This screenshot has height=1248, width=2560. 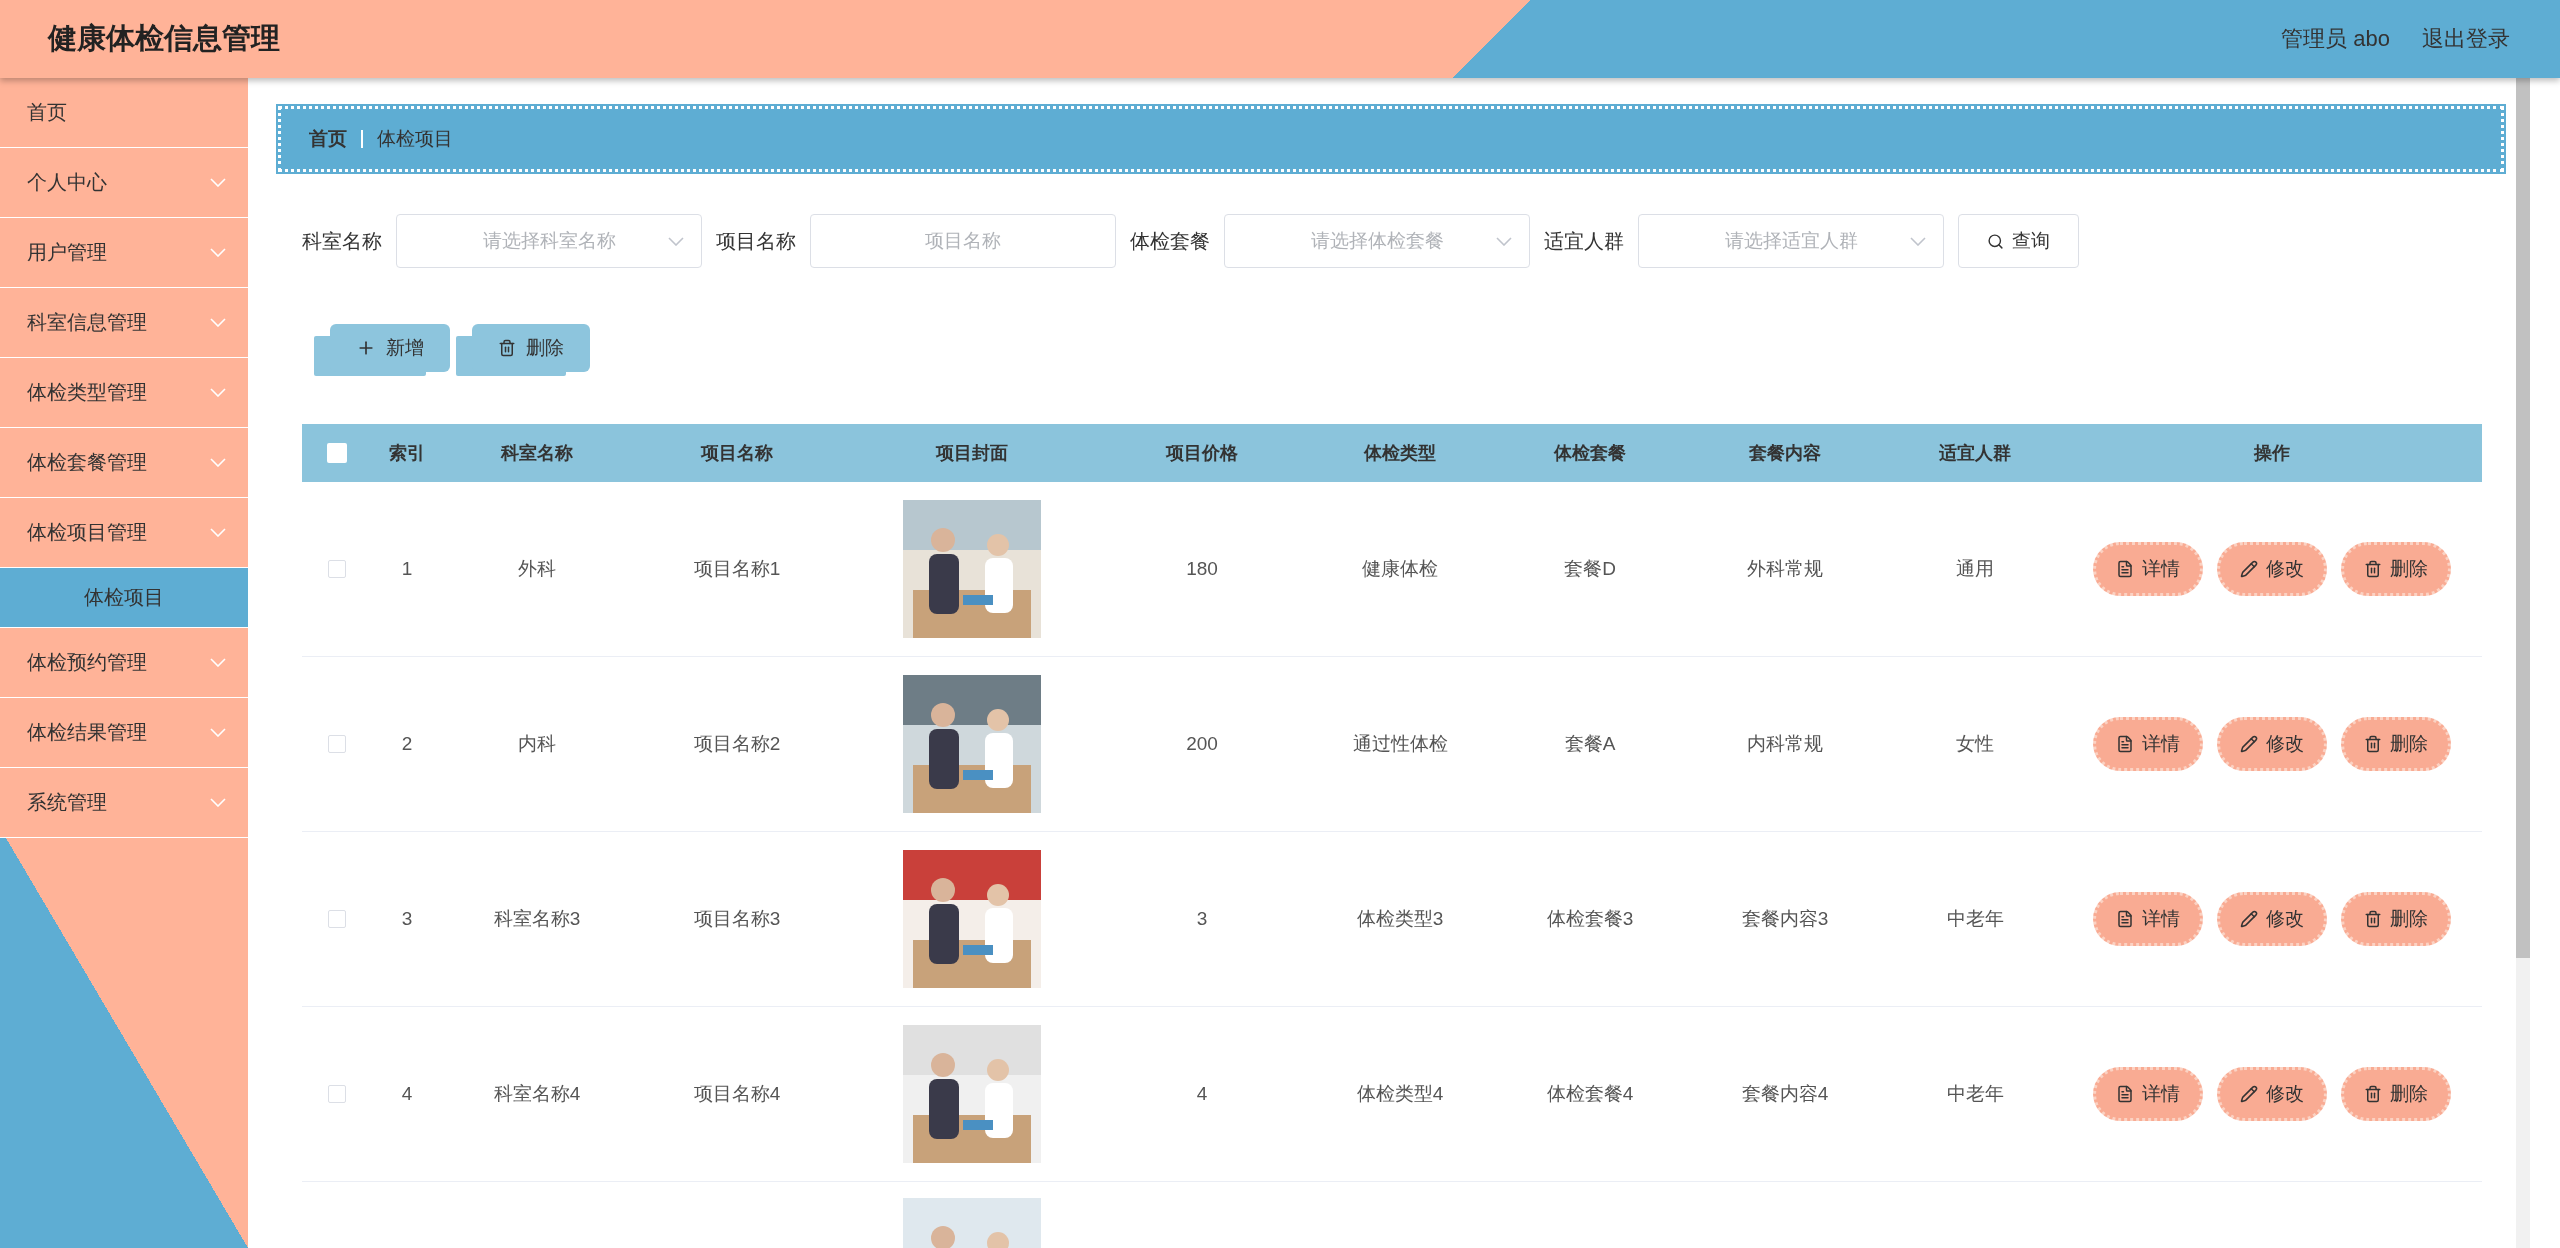 What do you see at coordinates (1995, 241) in the screenshot?
I see `search-icon` at bounding box center [1995, 241].